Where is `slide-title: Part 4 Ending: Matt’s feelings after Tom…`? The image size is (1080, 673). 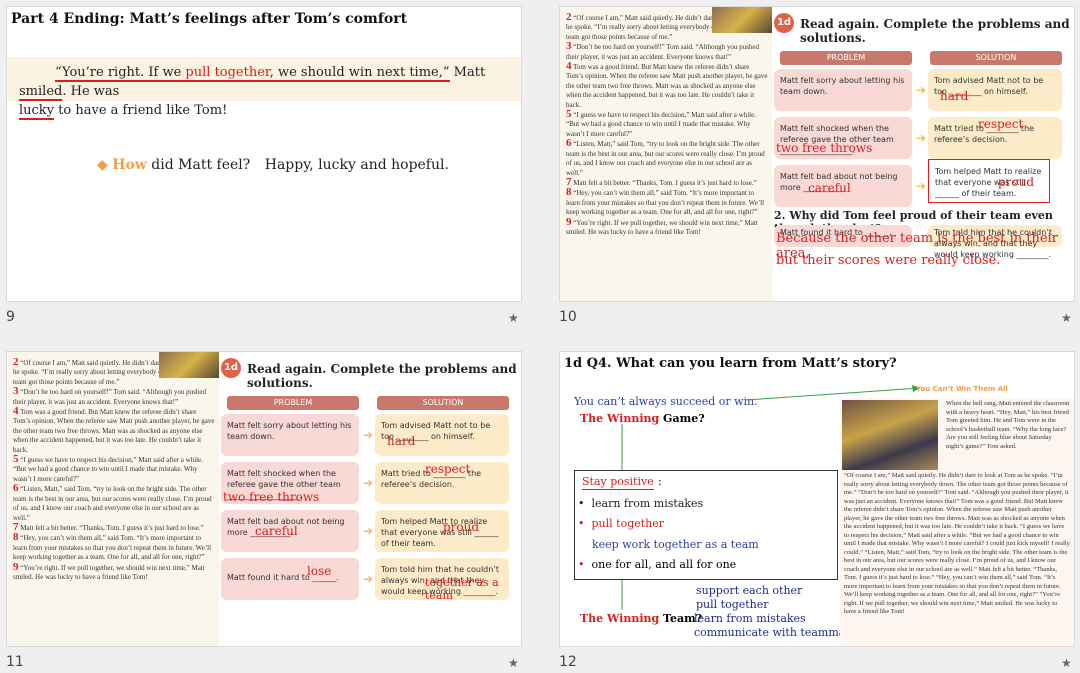 slide-title: Part 4 Ending: Matt’s feelings after Tom… is located at coordinates (209, 19).